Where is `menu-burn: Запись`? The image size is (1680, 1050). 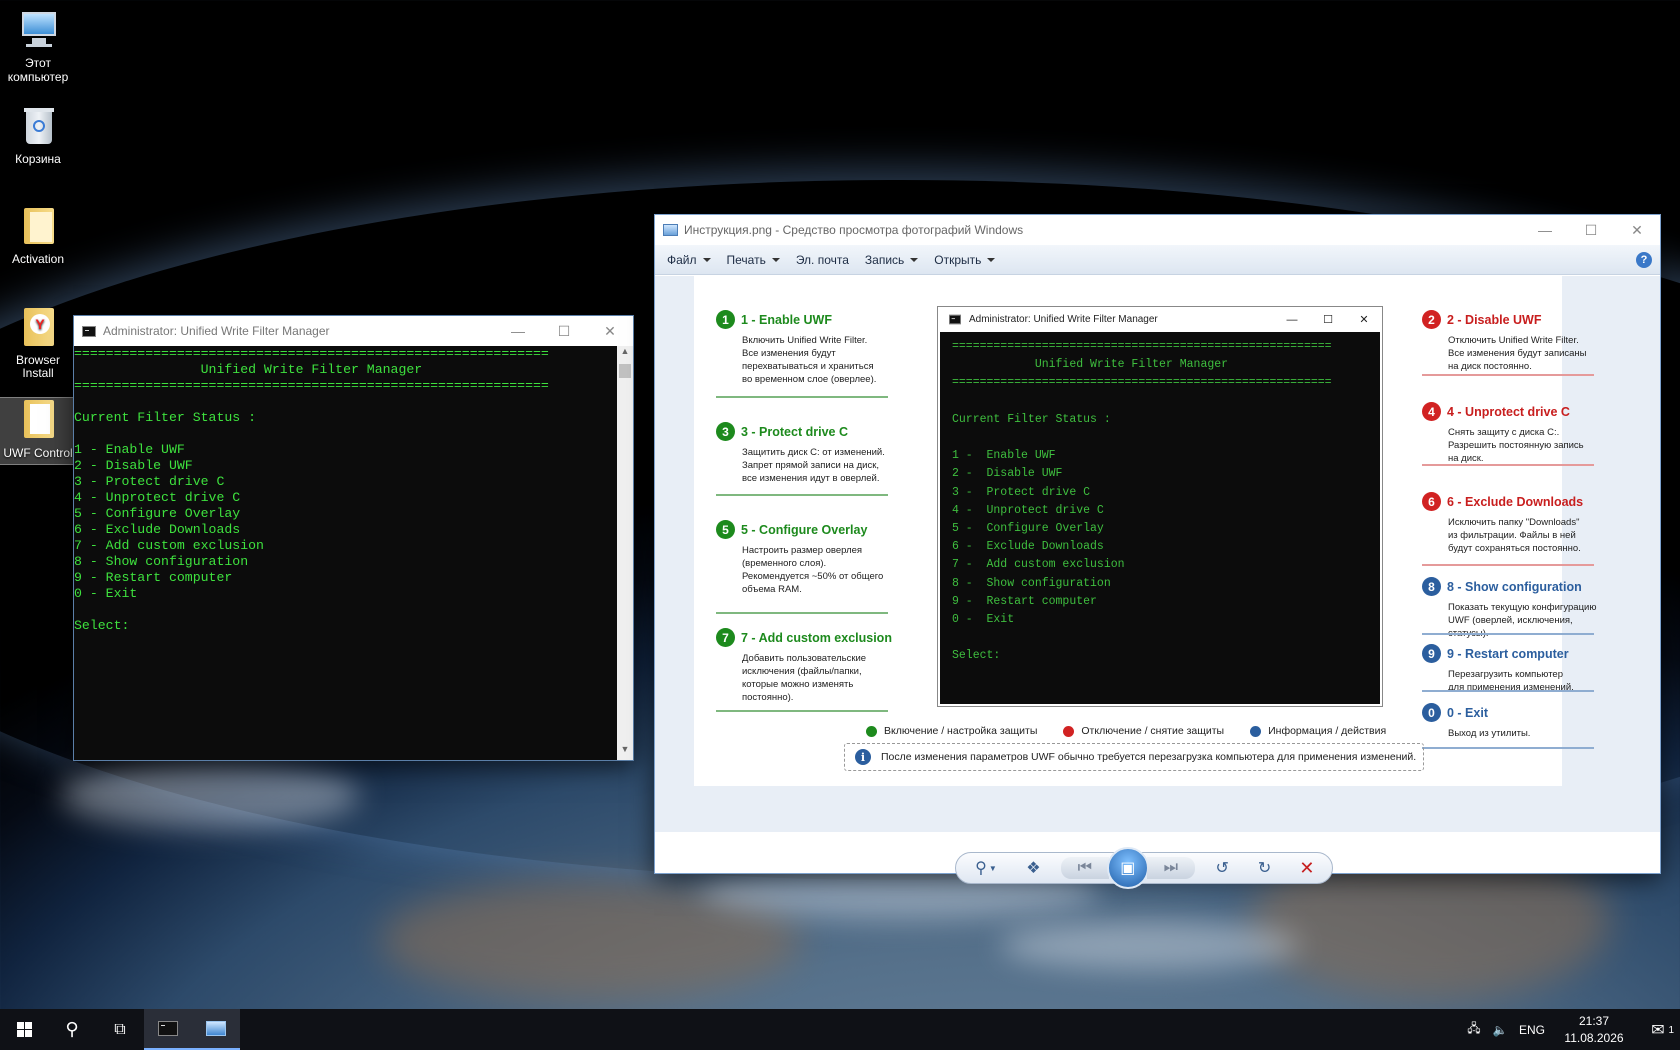
menu-burn: Запись is located at coordinates (891, 260).